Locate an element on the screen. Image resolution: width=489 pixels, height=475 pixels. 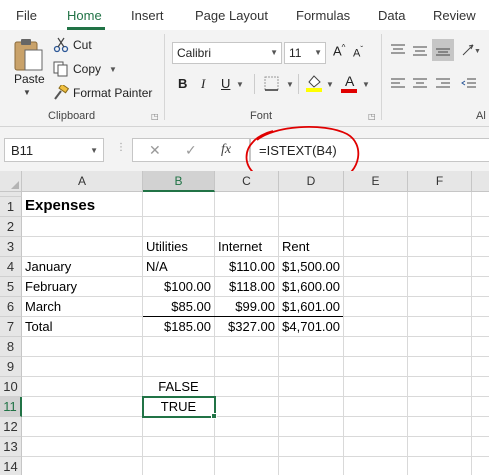
increase-font-size-button: A^ is located at coordinates (339, 50).